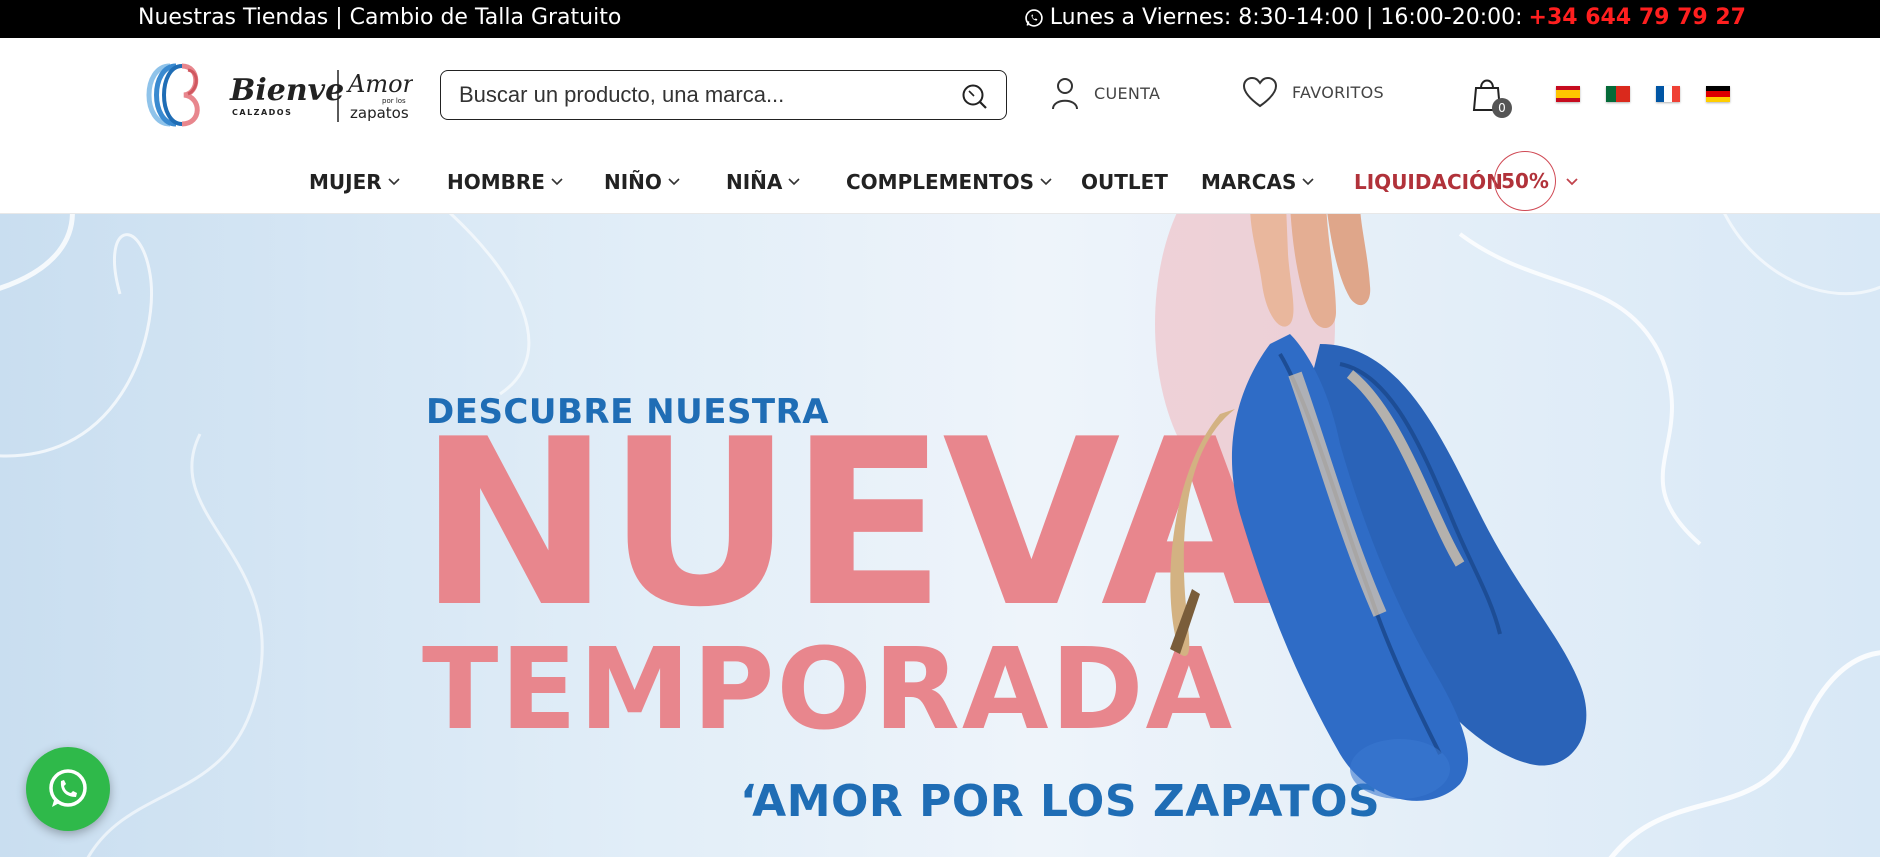  Describe the element at coordinates (1260, 92) in the screenshot. I see `heart-icon` at that location.